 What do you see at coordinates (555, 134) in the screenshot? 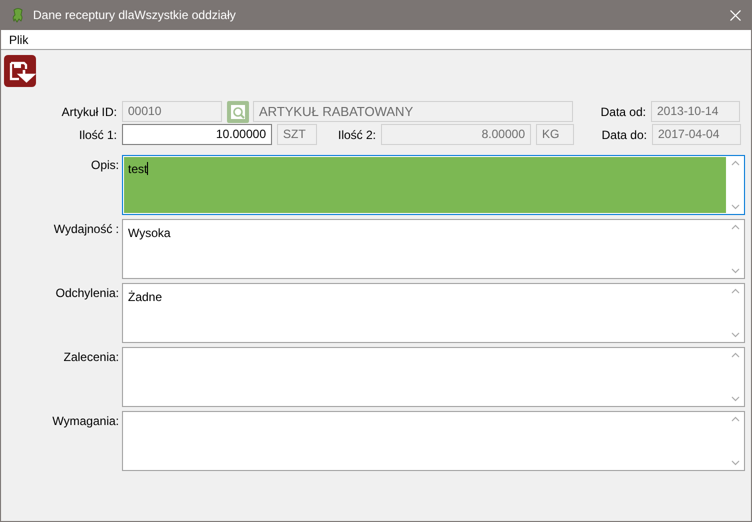
I see `unit-field: KG` at bounding box center [555, 134].